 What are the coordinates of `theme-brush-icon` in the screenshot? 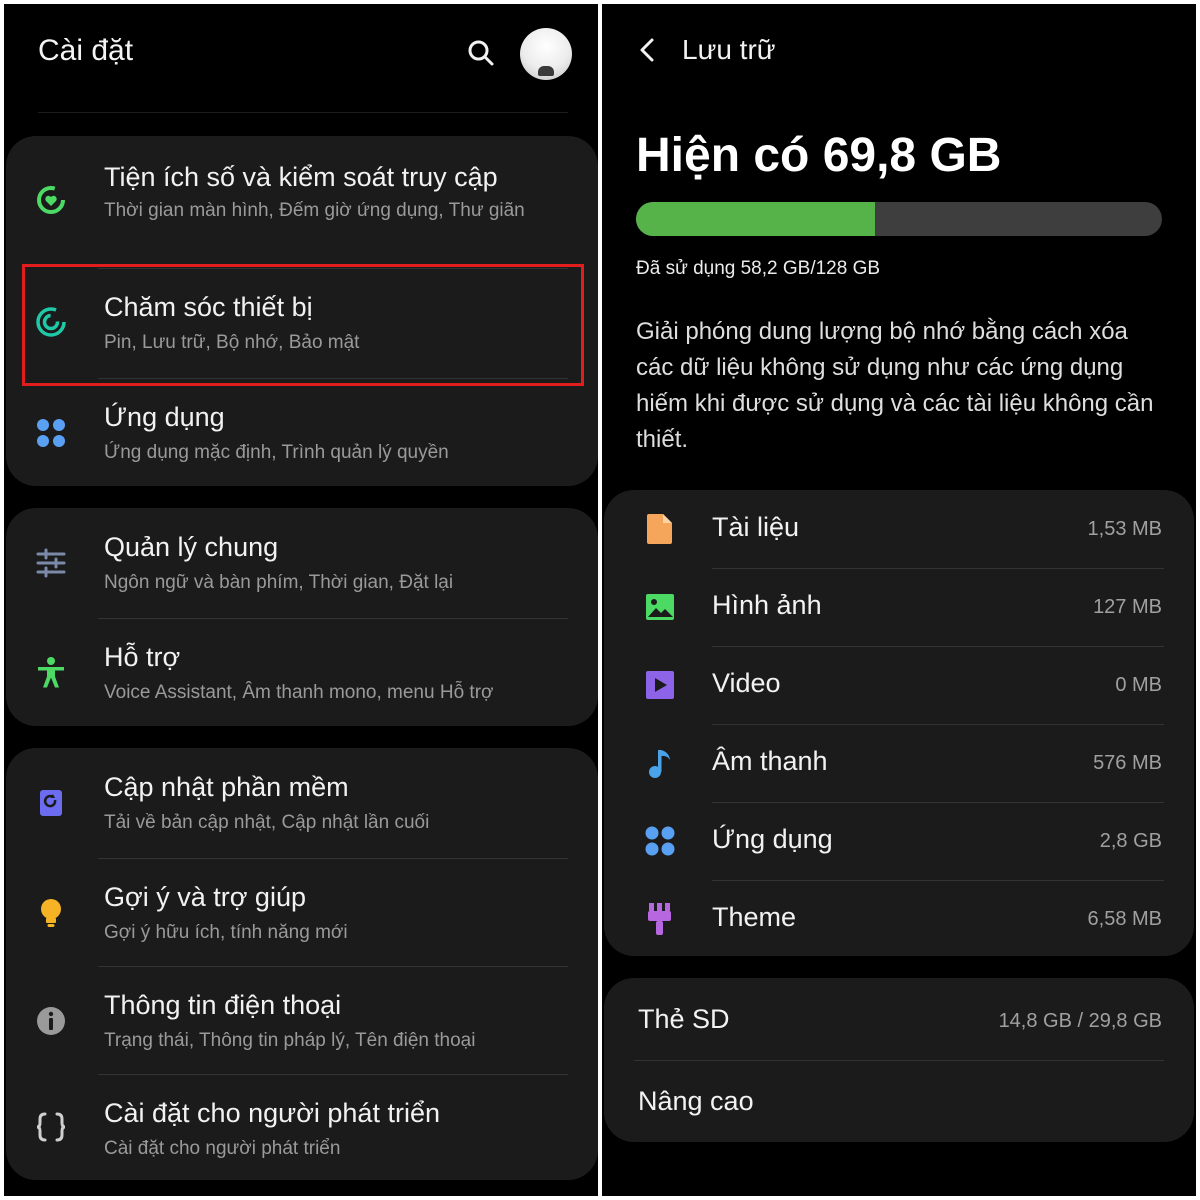 It's located at (660, 919).